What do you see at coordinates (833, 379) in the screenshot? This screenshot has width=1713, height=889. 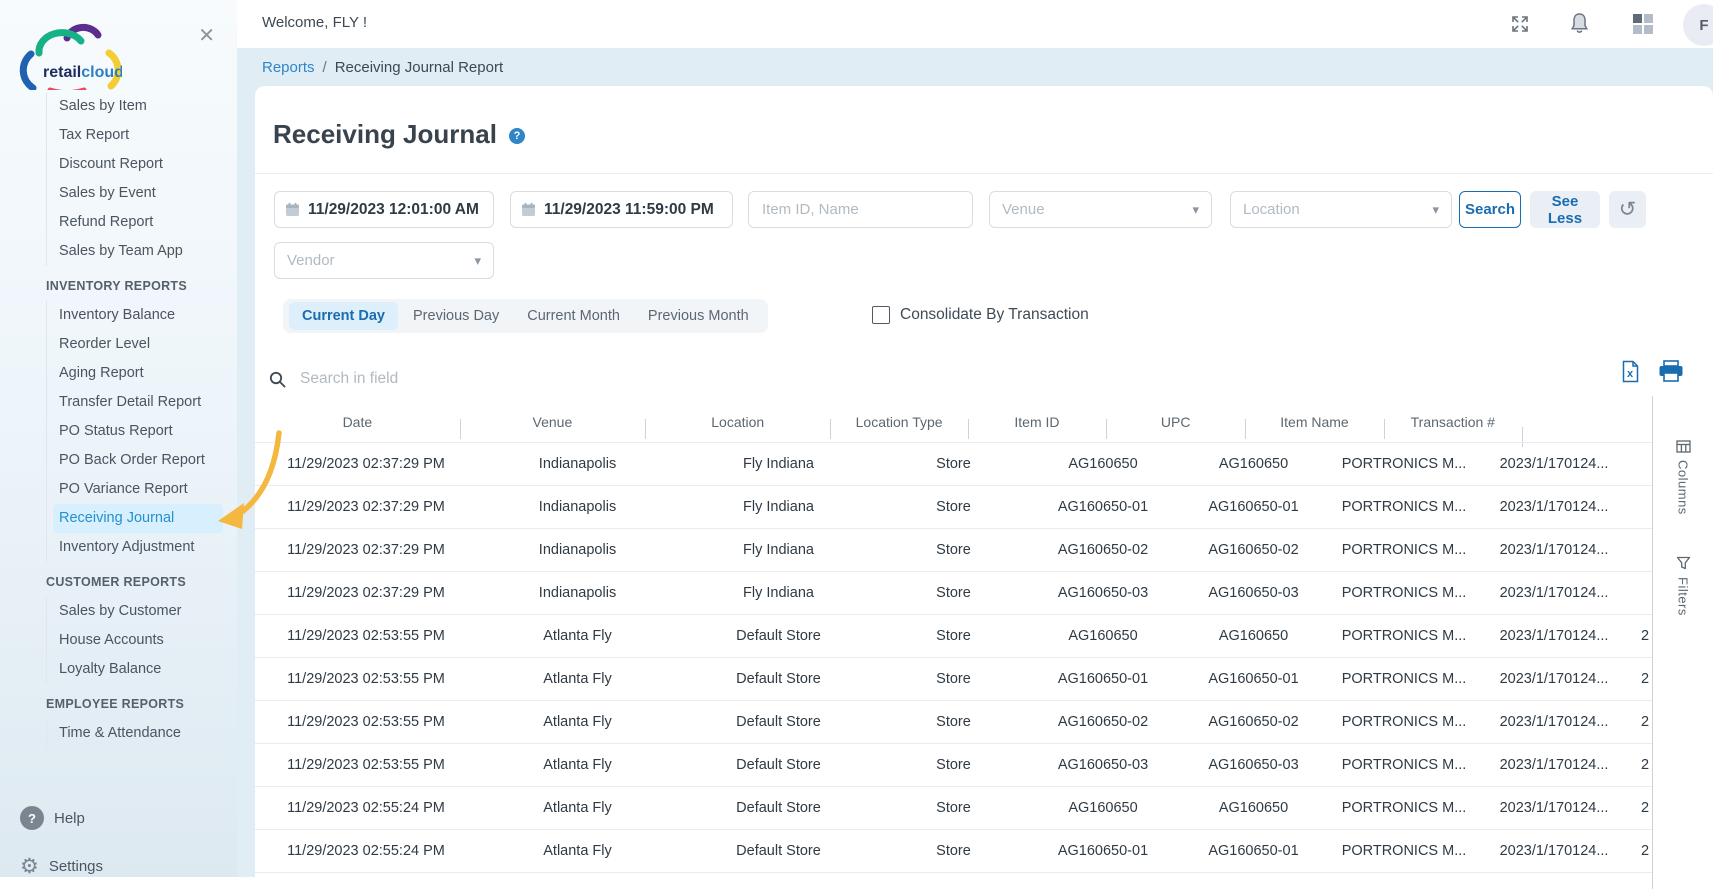 I see `table-search-input` at bounding box center [833, 379].